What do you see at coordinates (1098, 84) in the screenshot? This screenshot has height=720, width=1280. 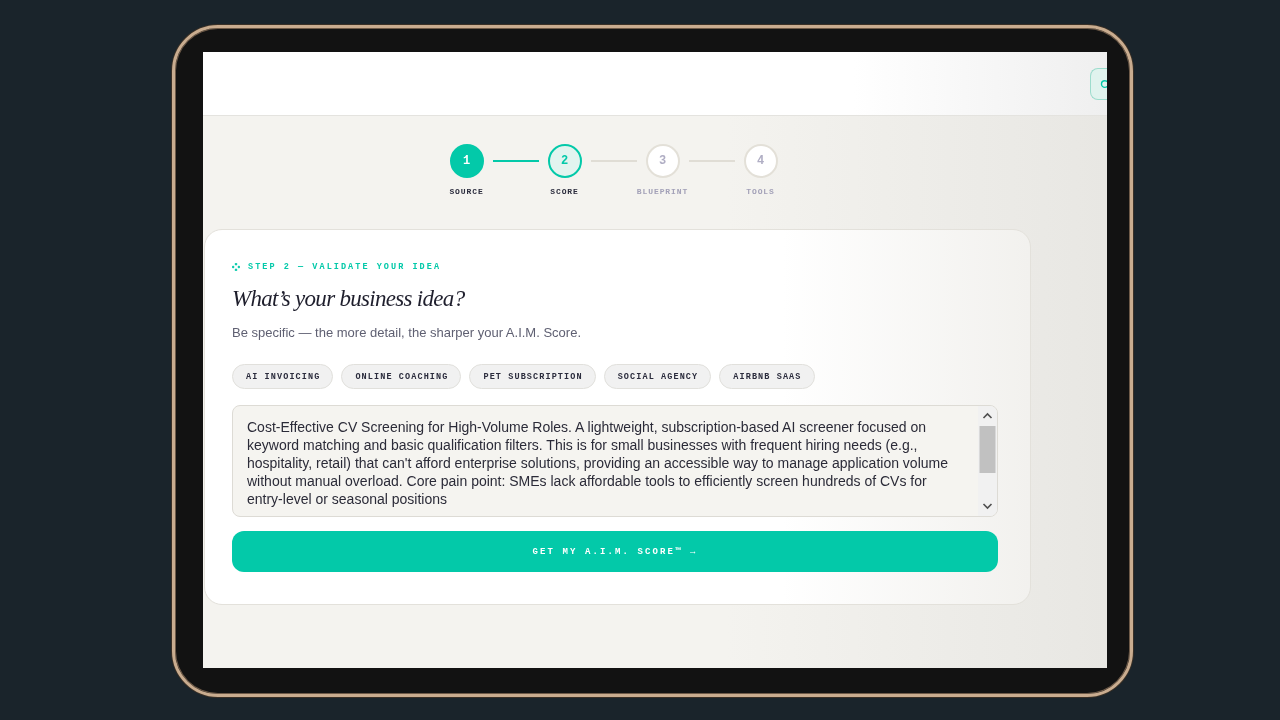 I see `header-icon-button` at bounding box center [1098, 84].